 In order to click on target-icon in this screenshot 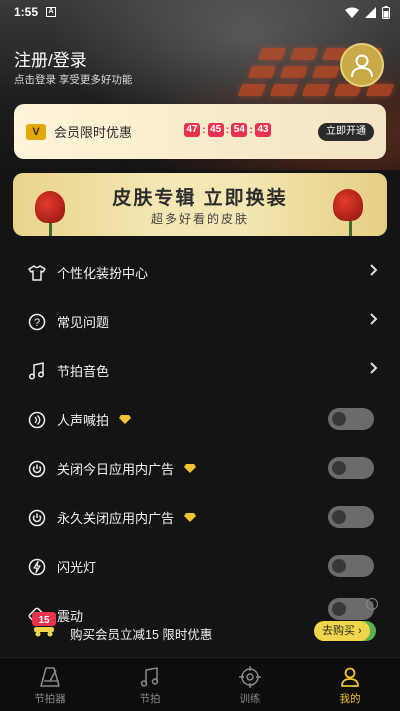, I will do `click(250, 677)`.